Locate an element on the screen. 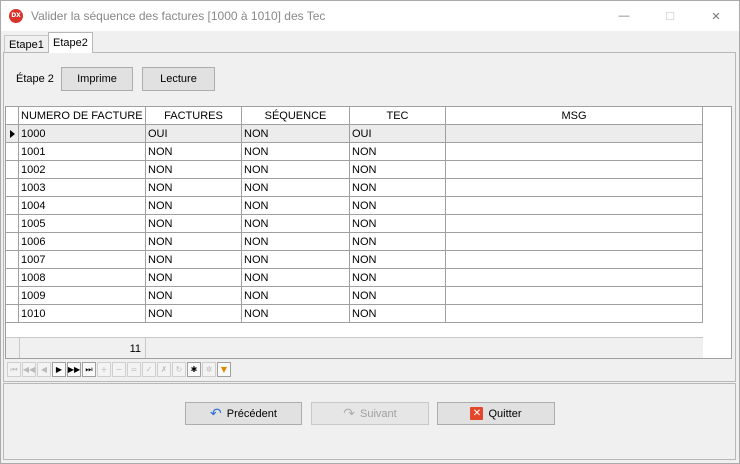 The image size is (740, 464). table-row: 1009 NON NON NON is located at coordinates (354, 296).